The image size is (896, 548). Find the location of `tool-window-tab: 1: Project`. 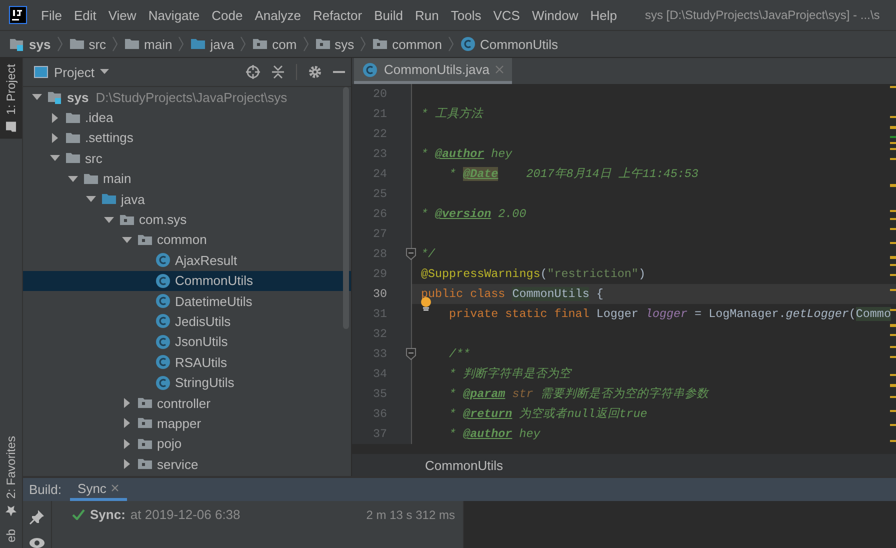

tool-window-tab: 1: Project is located at coordinates (11, 98).